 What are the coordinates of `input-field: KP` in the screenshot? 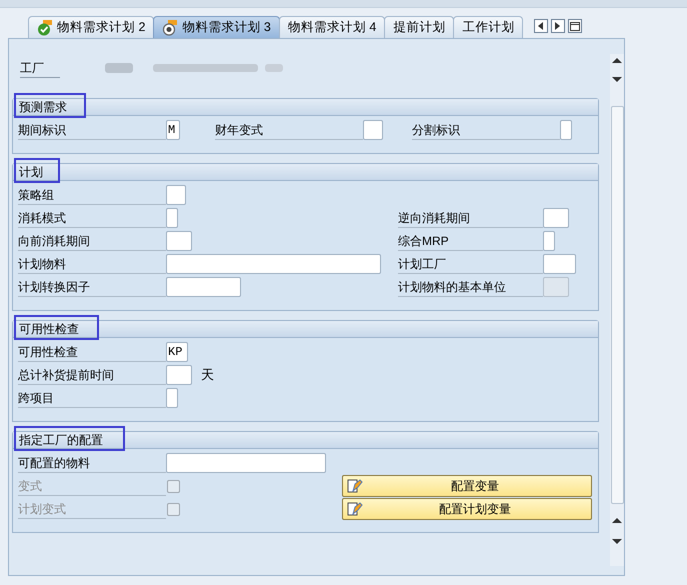 It's located at (177, 352).